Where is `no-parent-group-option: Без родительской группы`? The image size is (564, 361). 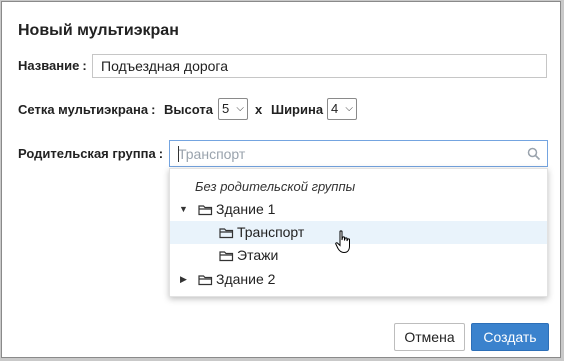 no-parent-group-option: Без родительской группы is located at coordinates (275, 186).